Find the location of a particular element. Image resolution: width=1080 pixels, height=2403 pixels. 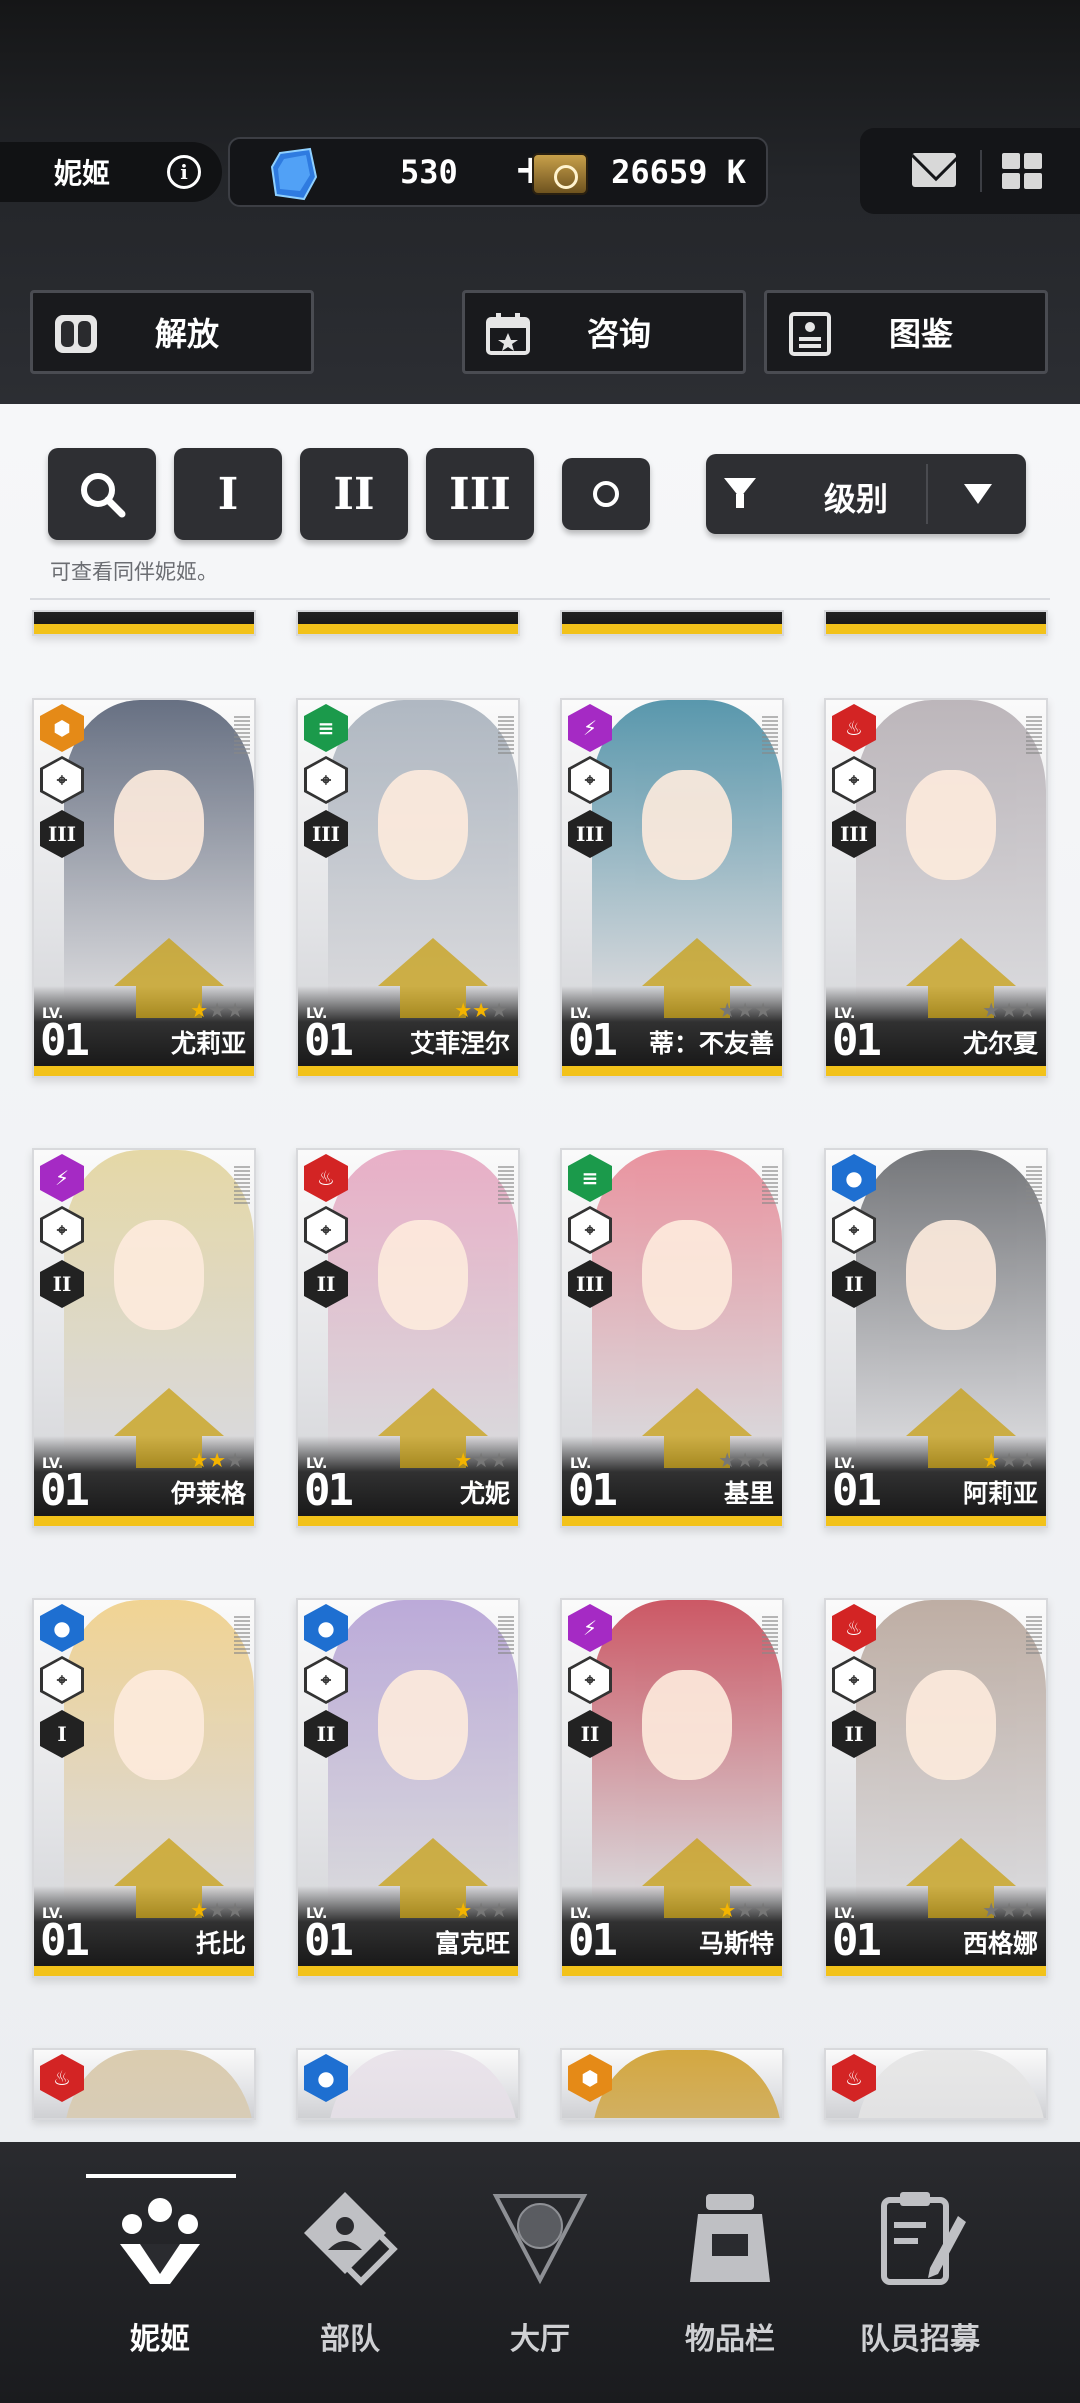

character-card: ● ⌖ I ★★★ LV. 01 托比 is located at coordinates (144, 1788).